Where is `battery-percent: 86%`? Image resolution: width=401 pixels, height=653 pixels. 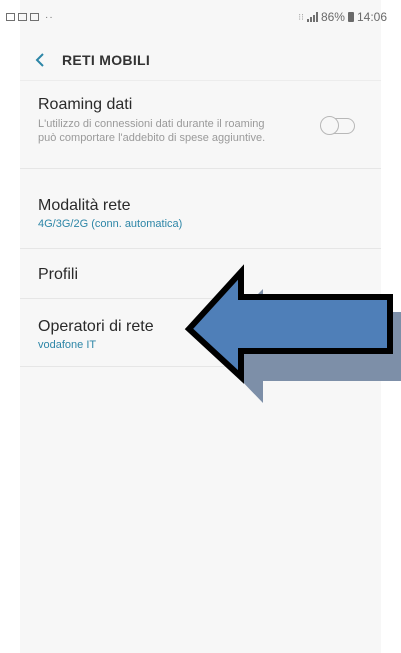
battery-percent: 86% is located at coordinates (332, 17).